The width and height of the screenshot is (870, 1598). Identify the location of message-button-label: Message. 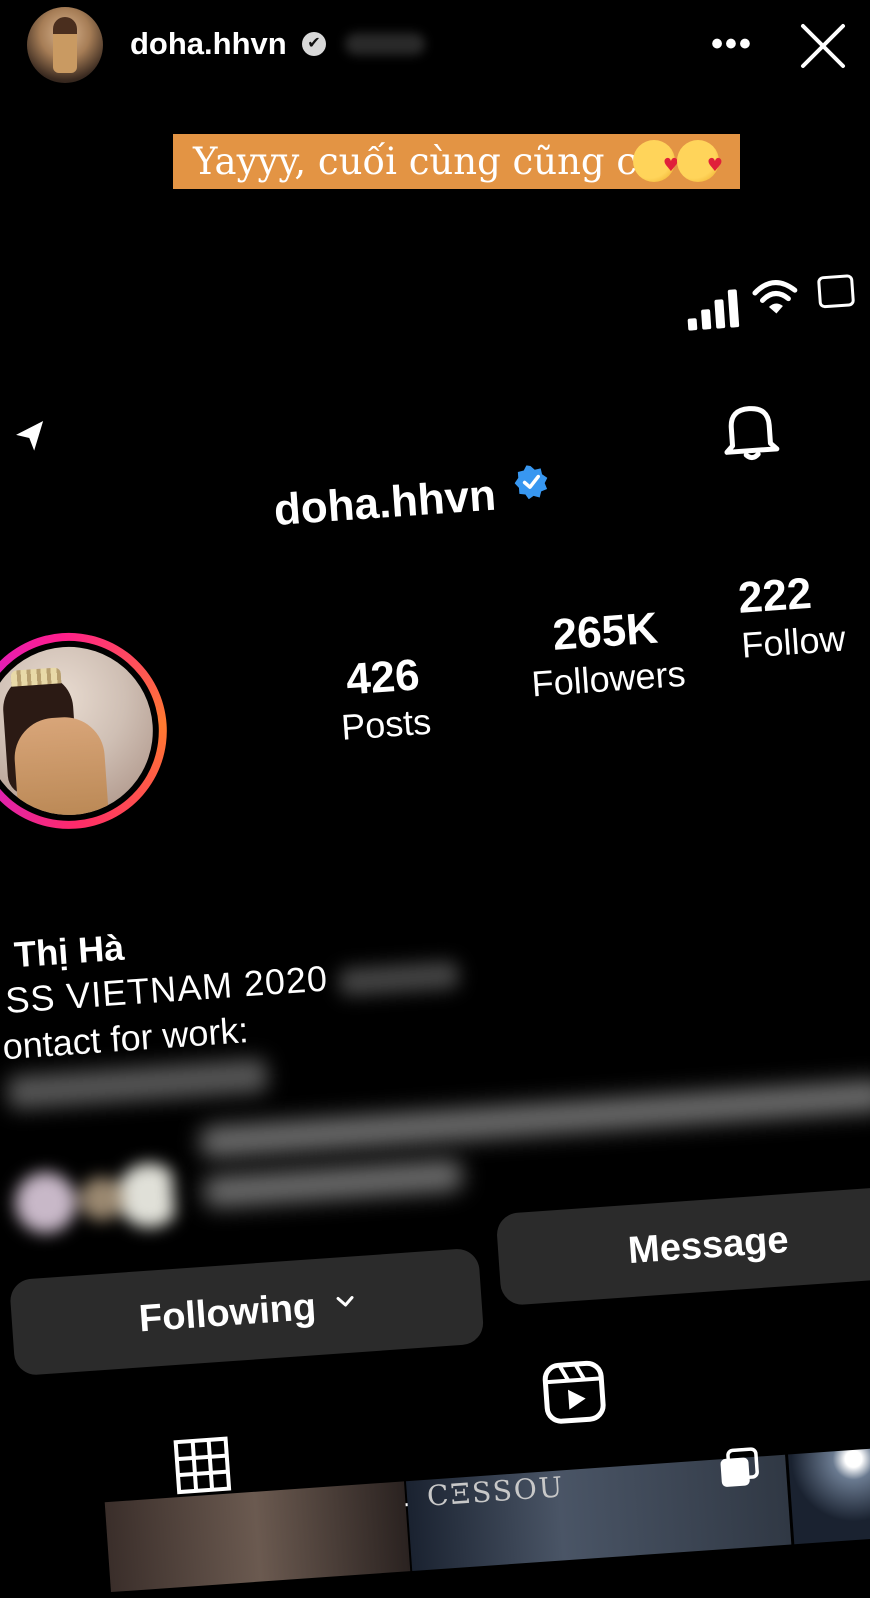
(708, 1246).